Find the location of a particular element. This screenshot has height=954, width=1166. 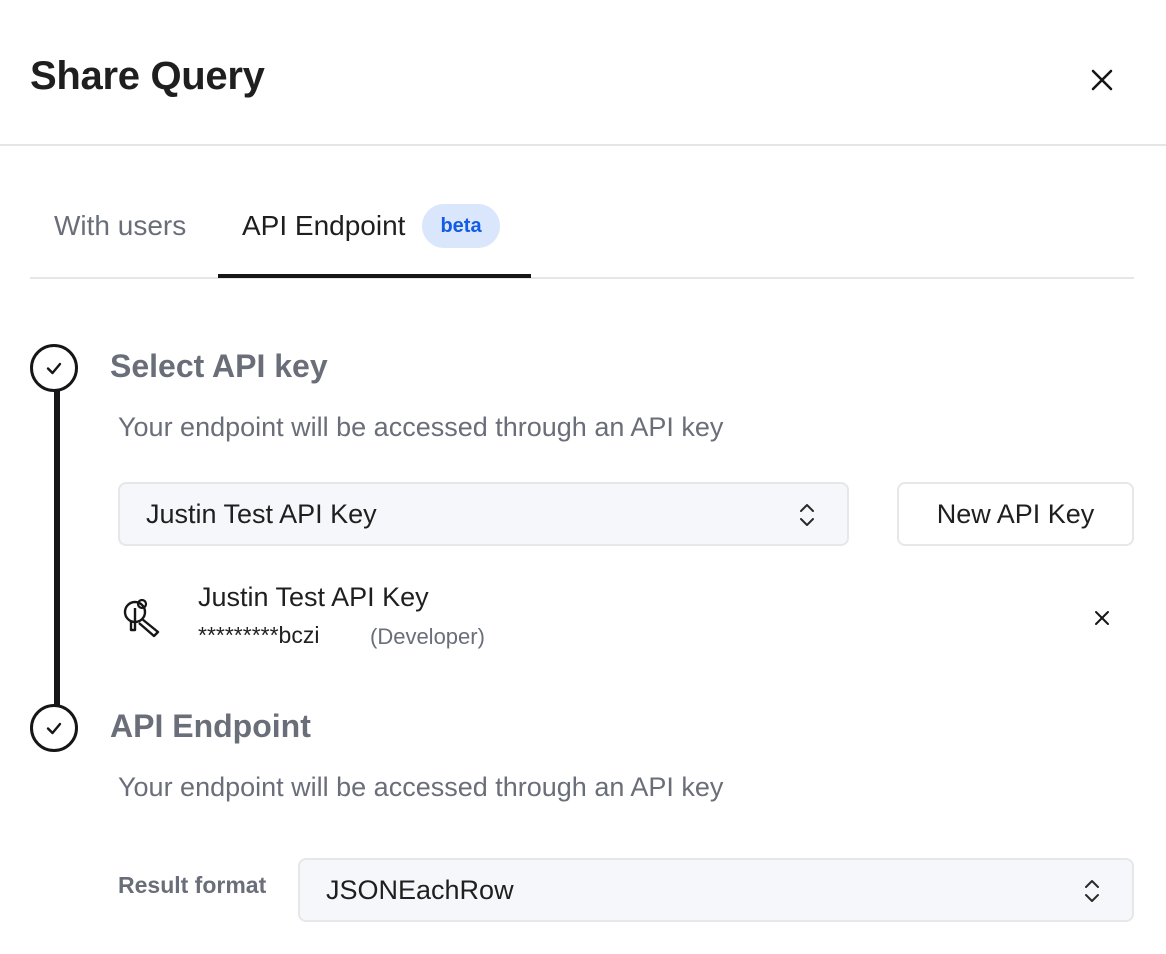

stepper-connector is located at coordinates (57, 548).